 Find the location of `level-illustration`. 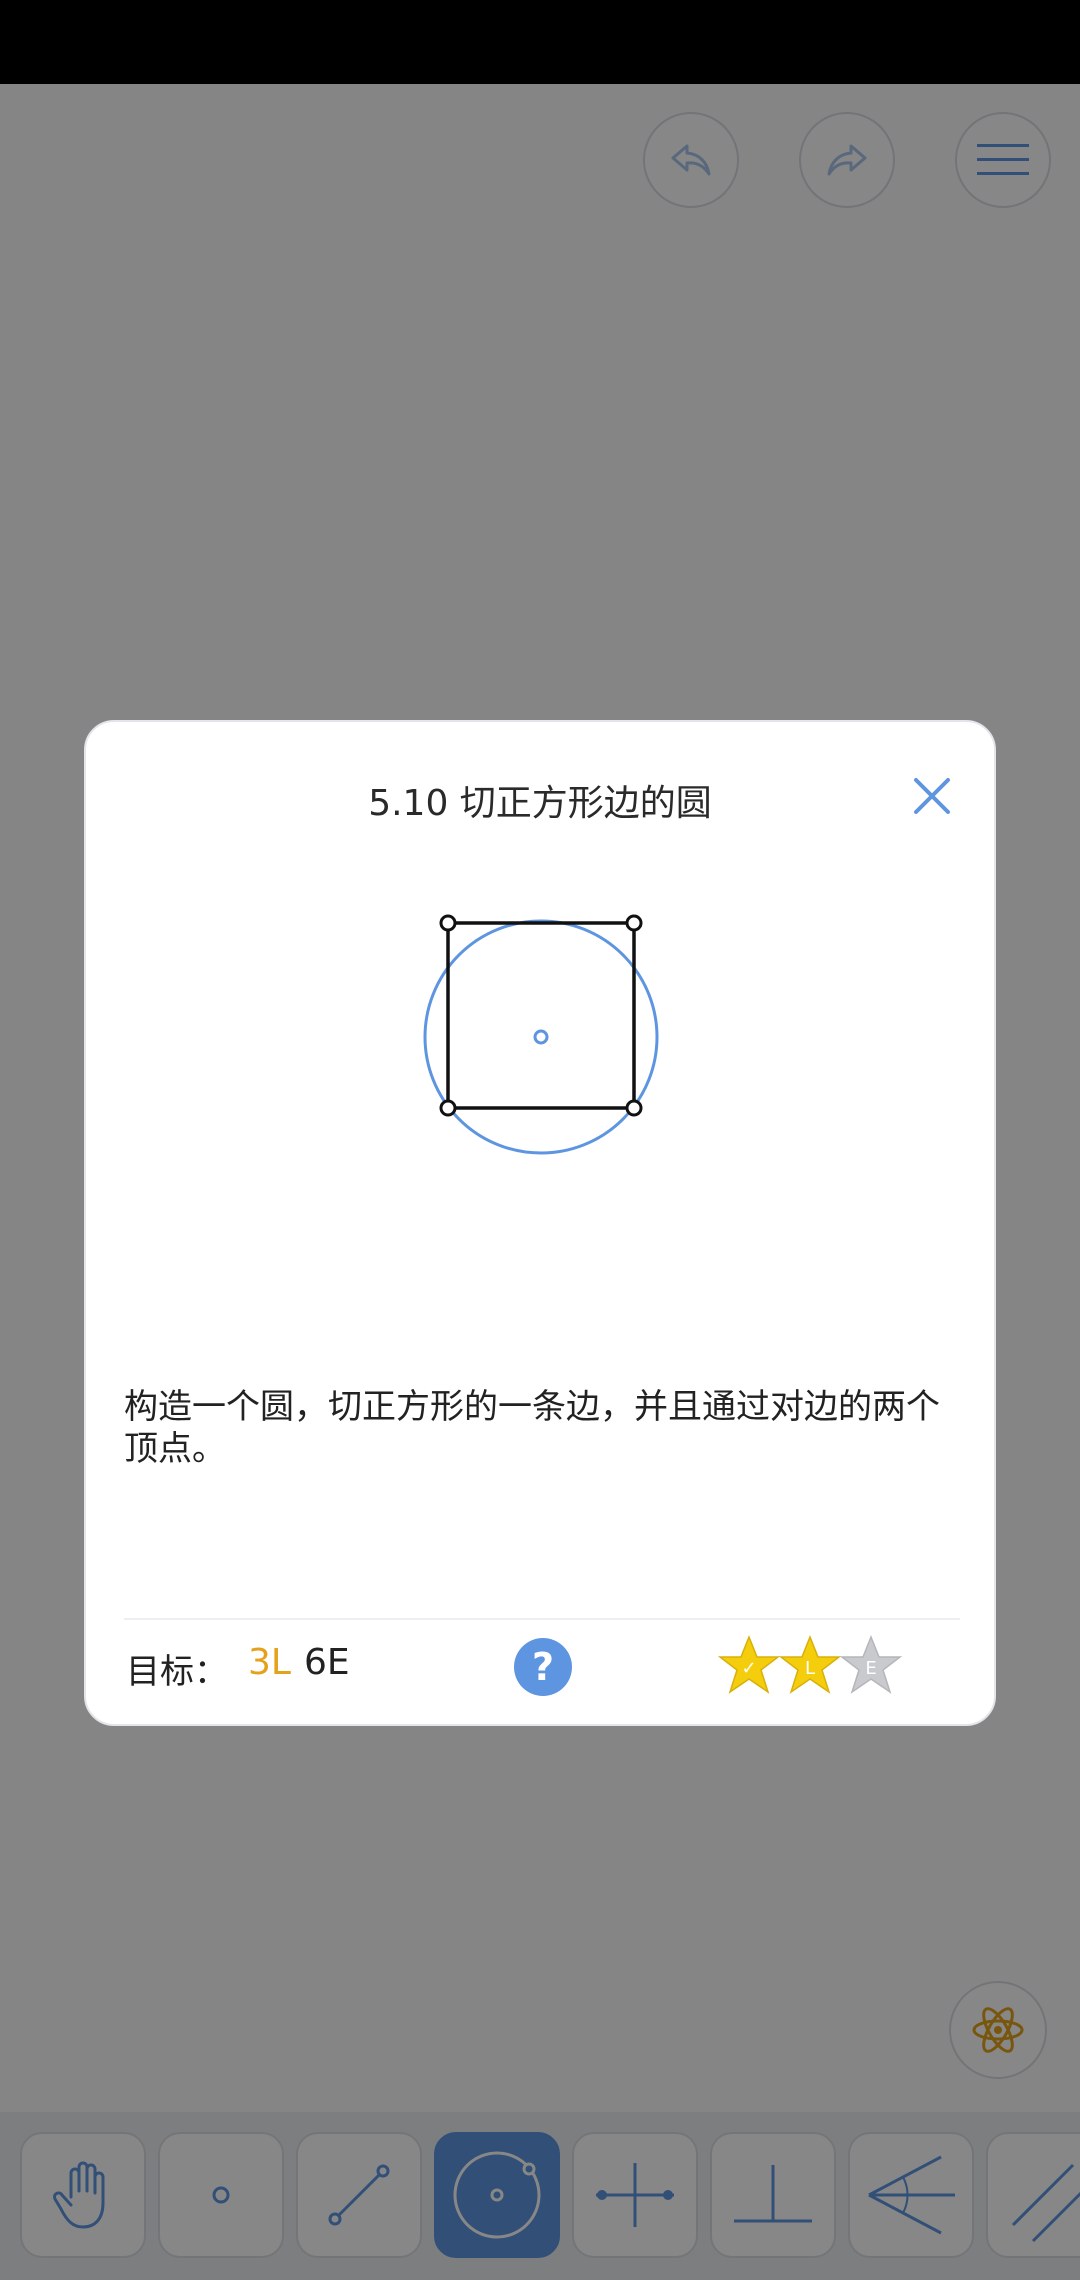

level-illustration is located at coordinates (541, 1034).